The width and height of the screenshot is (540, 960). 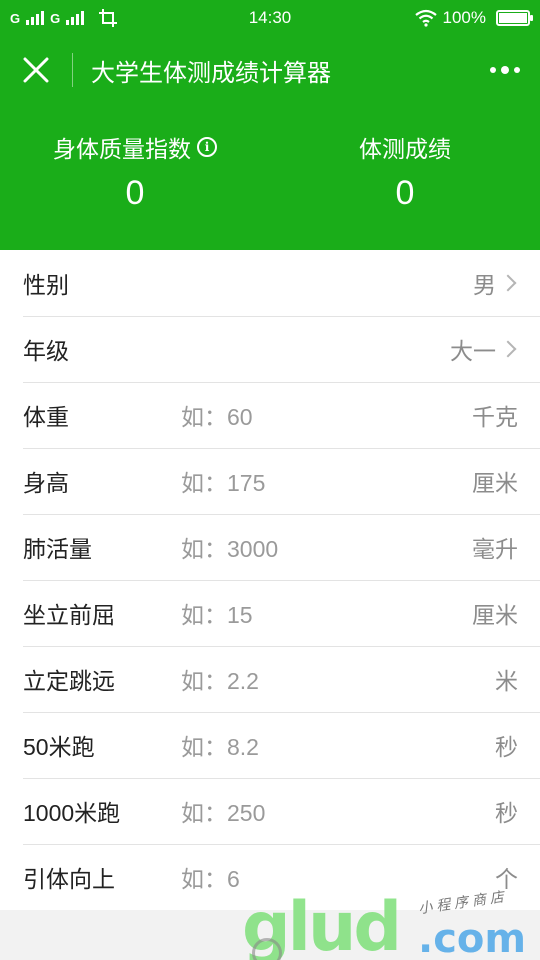 I want to click on sit-and-reach-unit: 厘米, so click(x=495, y=615).